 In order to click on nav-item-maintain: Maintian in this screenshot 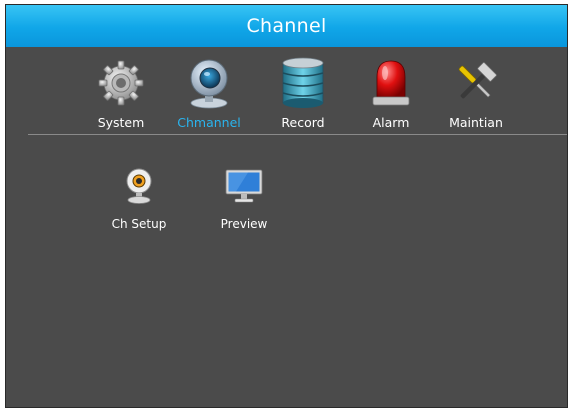, I will do `click(476, 95)`.